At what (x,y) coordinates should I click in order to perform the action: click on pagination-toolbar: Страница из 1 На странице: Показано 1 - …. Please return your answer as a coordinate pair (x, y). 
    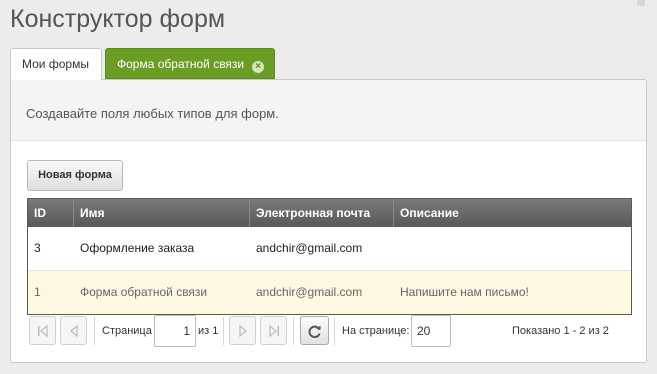
    Looking at the image, I should click on (329, 331).